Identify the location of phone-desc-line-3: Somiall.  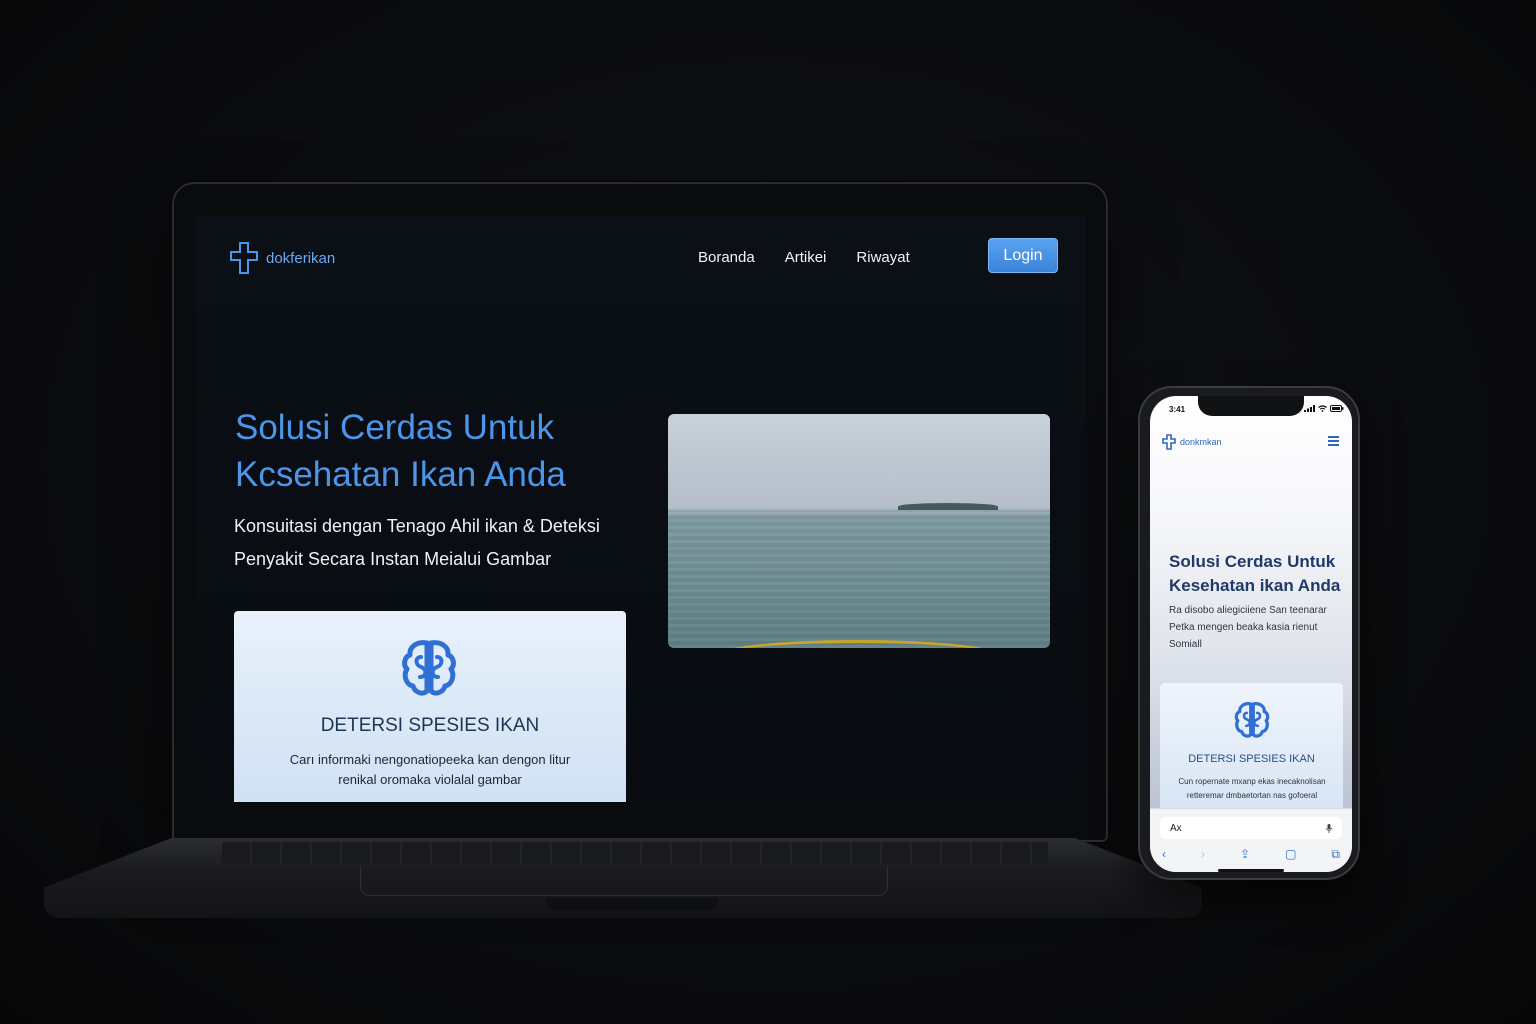
(1185, 644).